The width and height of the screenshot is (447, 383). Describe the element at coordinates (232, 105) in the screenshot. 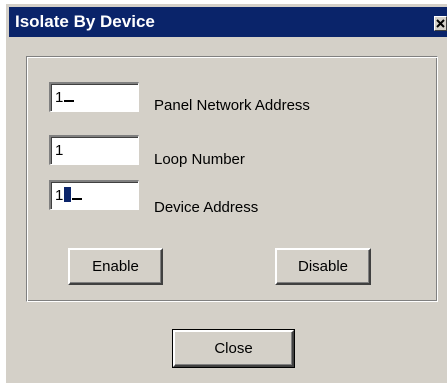

I see `panel-network-address-label: Panel Network Address` at that location.